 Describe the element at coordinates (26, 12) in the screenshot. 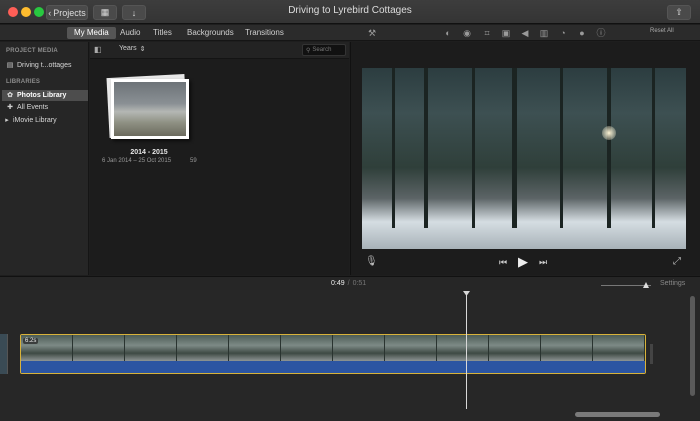

I see `minimize-window-button` at that location.